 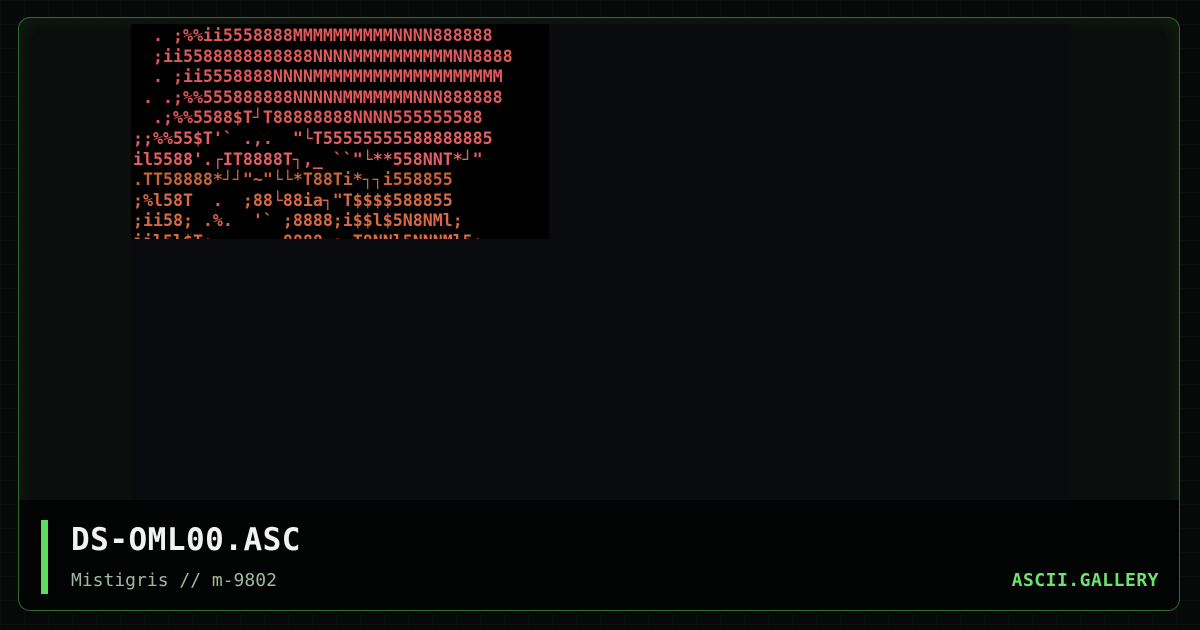 I want to click on site-brand-link: ASCII.GALLERY, so click(x=1085, y=580).